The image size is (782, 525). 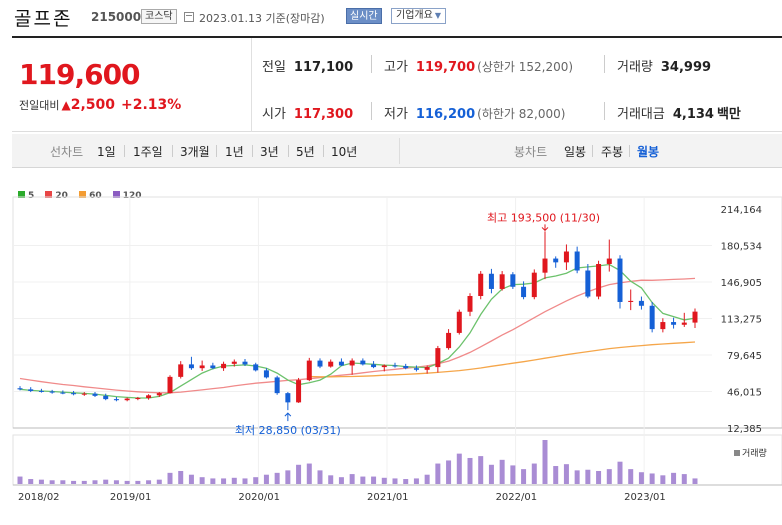 I want to click on low-value: 116,200, so click(x=445, y=114).